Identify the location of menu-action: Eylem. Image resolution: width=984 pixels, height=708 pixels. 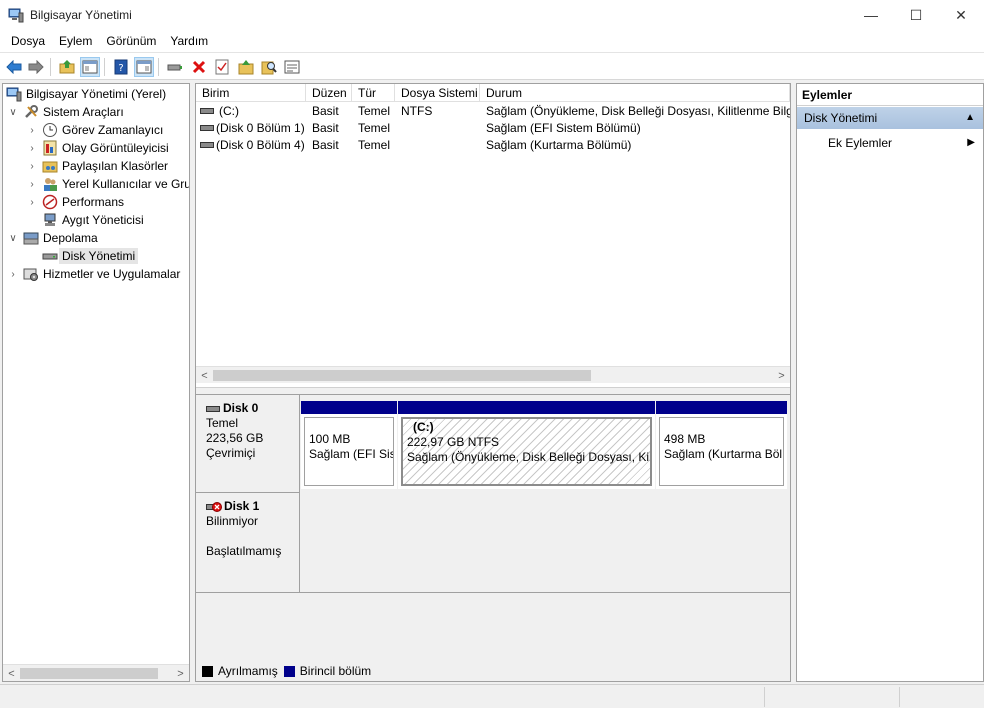
(75, 41).